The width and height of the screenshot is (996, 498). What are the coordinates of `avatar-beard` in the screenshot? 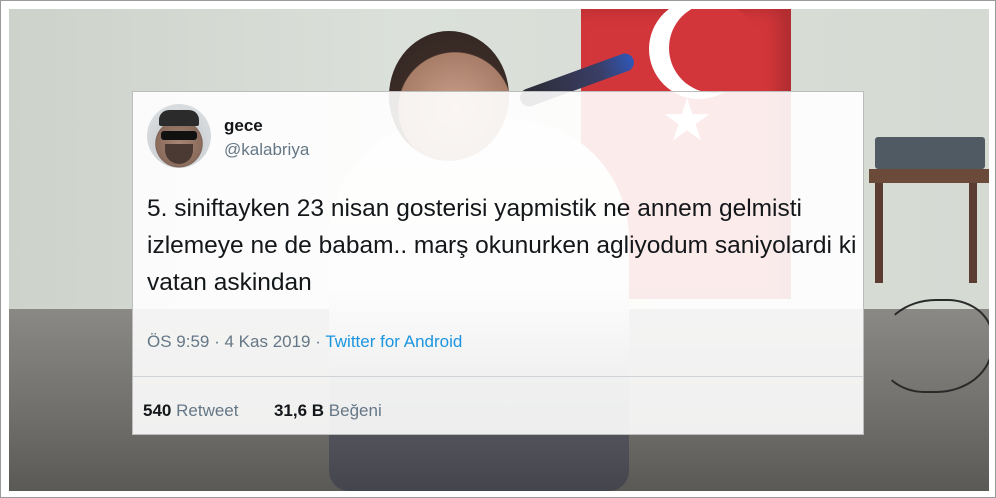 It's located at (179, 154).